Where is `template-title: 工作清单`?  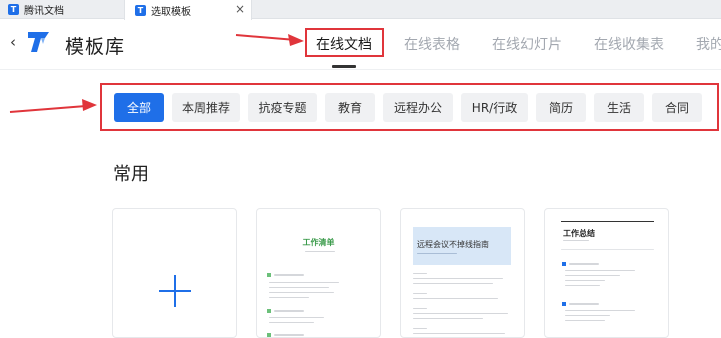 template-title: 工作清单 is located at coordinates (318, 242).